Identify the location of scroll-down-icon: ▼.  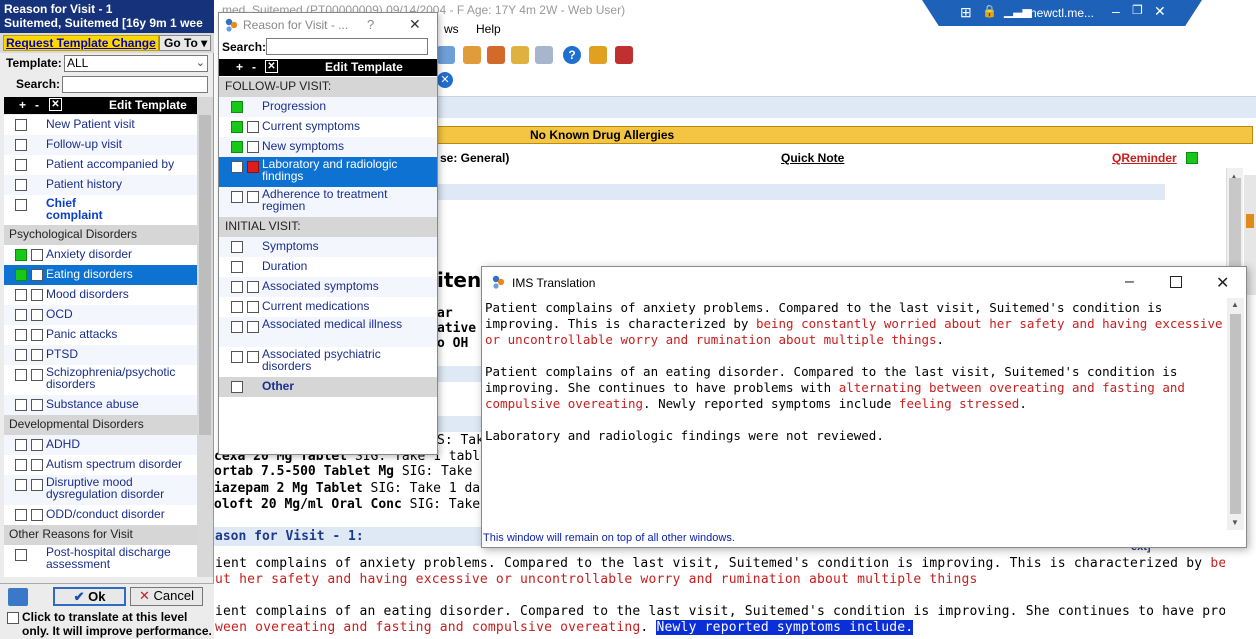
(1235, 522).